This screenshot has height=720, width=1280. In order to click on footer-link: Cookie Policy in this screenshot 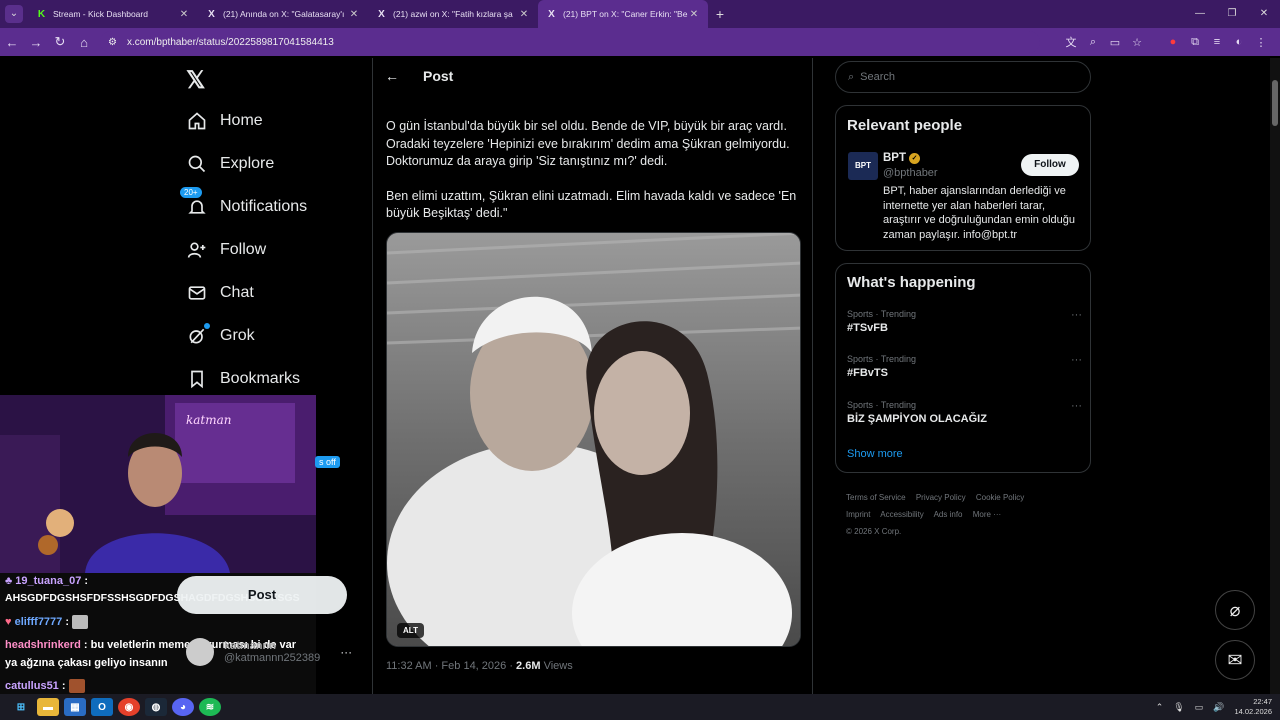, I will do `click(1000, 497)`.